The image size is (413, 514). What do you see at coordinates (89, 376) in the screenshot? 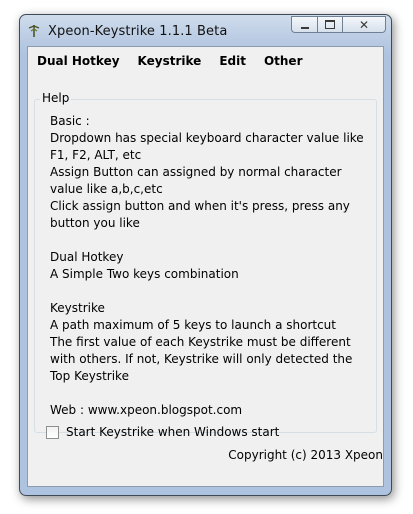
I see `help-line: Top Keystrike` at bounding box center [89, 376].